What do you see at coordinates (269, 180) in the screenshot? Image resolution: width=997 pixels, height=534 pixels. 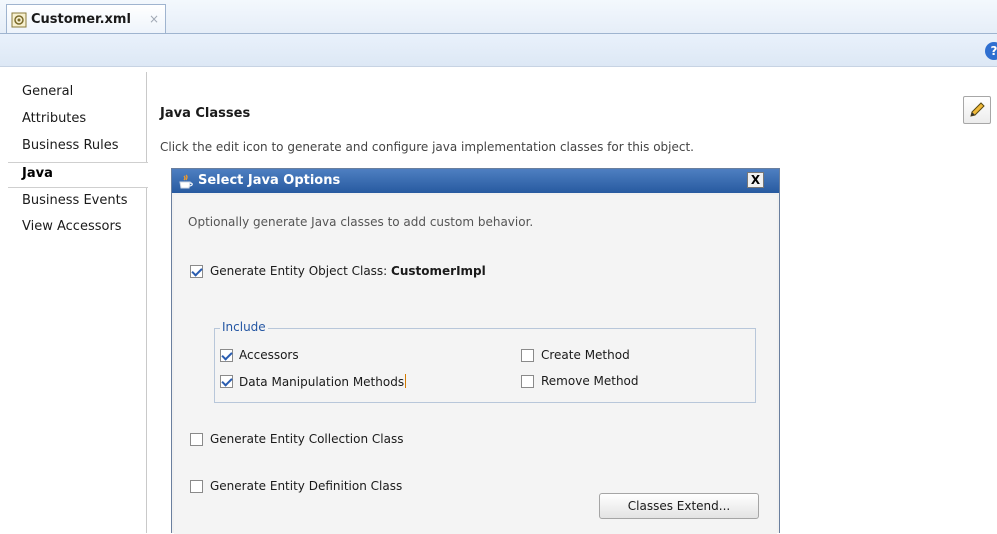 I see `dialog-title: Select Java Options` at bounding box center [269, 180].